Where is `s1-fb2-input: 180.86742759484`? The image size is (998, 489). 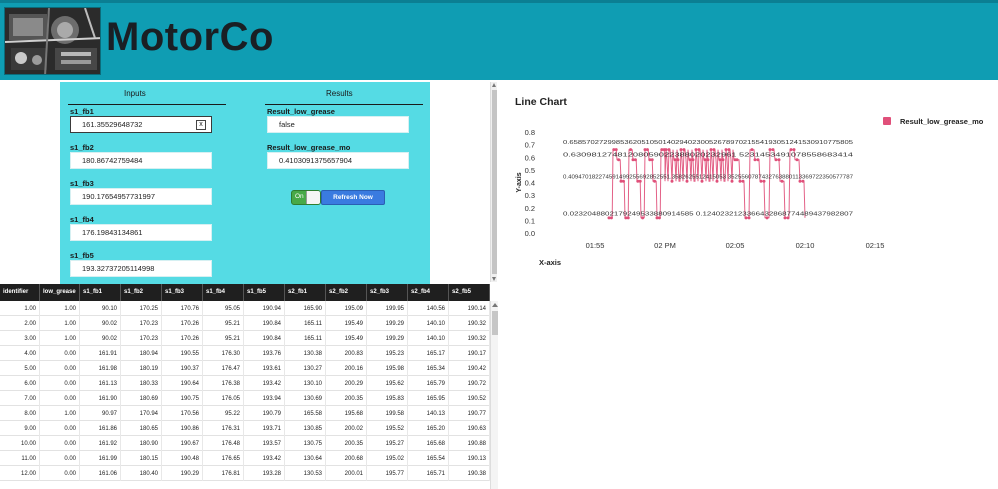
s1-fb2-input: 180.86742759484 is located at coordinates (141, 160).